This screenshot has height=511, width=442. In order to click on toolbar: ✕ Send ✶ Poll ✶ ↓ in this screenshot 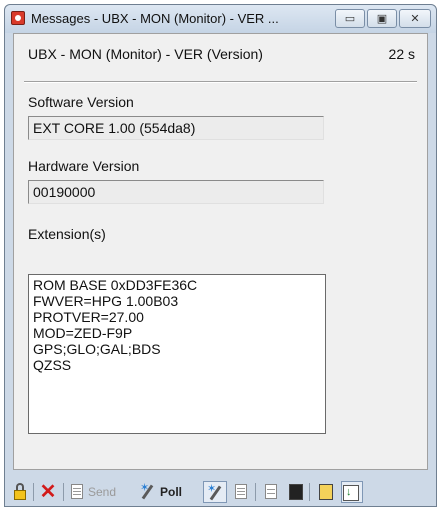, I will do `click(220, 492)`.